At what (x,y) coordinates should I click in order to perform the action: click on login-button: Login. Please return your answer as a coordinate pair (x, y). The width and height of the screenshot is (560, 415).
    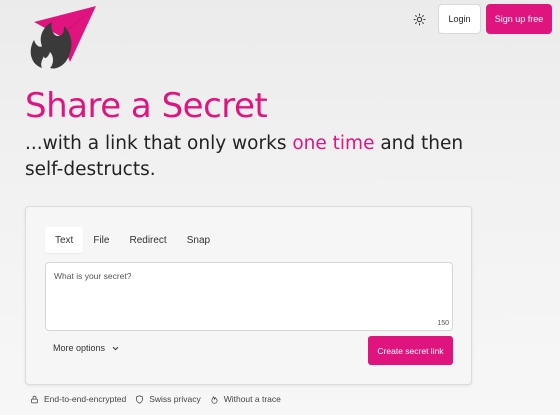
    Looking at the image, I should click on (459, 19).